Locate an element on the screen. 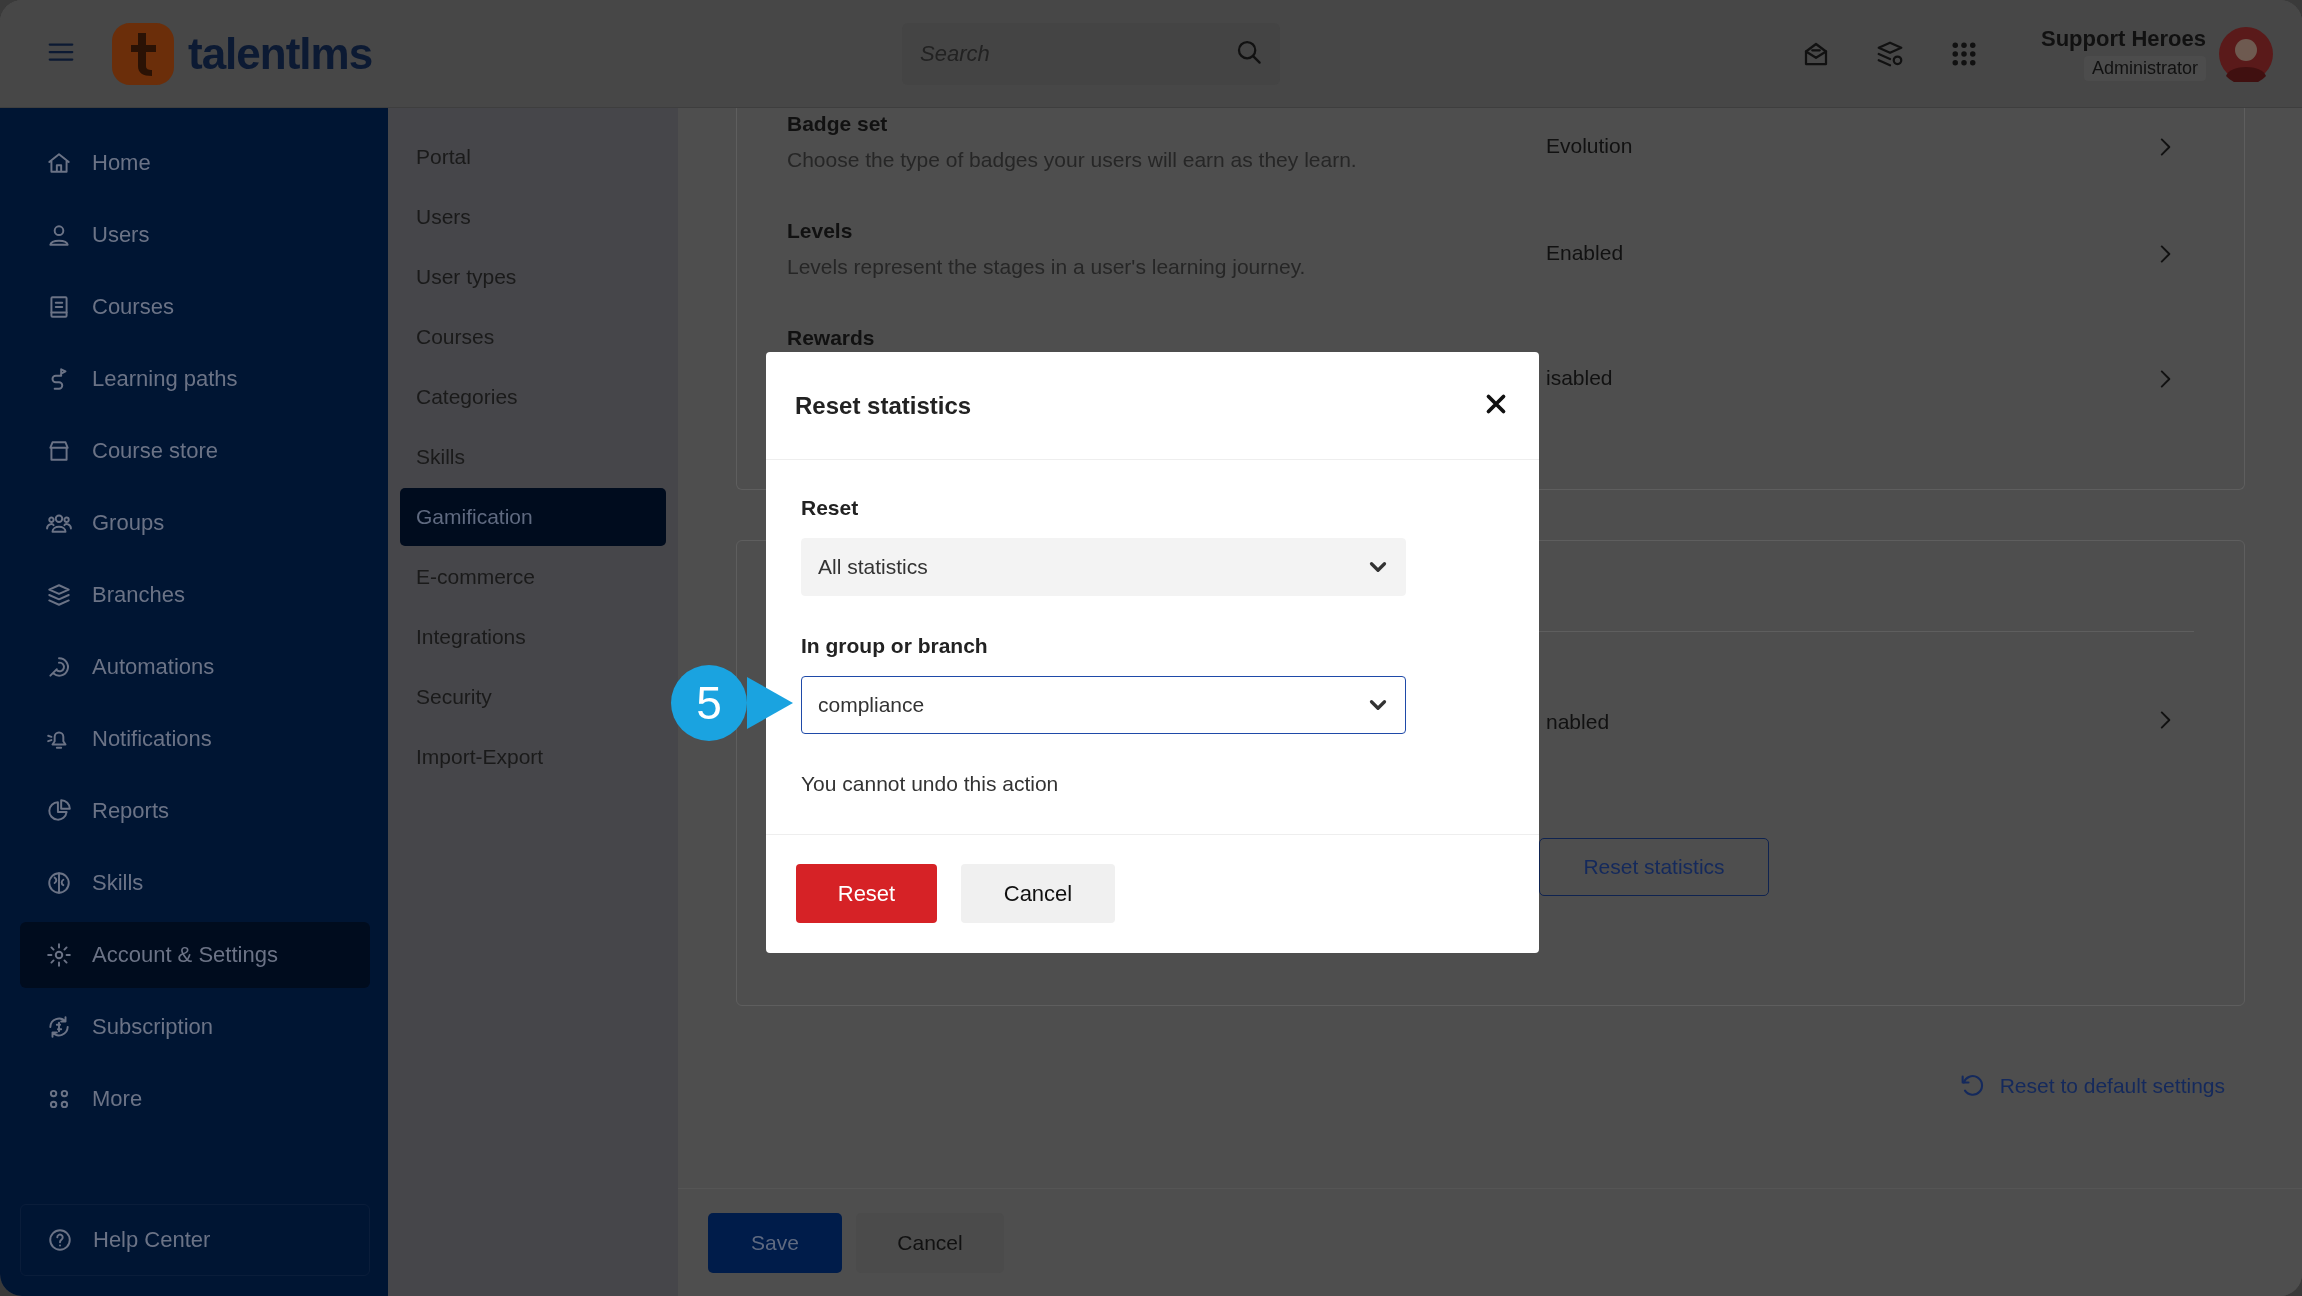  home-icon is located at coordinates (59, 163).